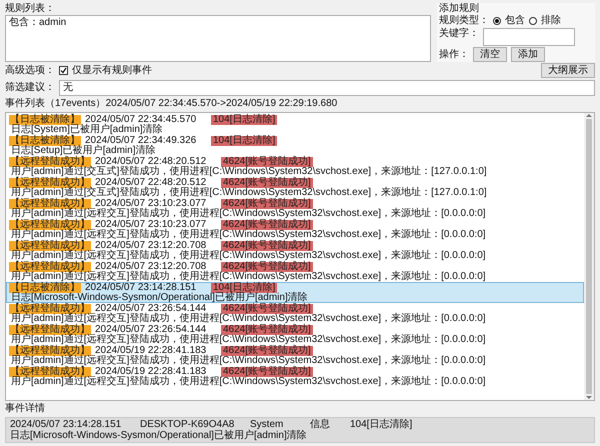 The height and width of the screenshot is (446, 600). I want to click on event-time: 2024/05/07 23:14:28.151, so click(140, 288).